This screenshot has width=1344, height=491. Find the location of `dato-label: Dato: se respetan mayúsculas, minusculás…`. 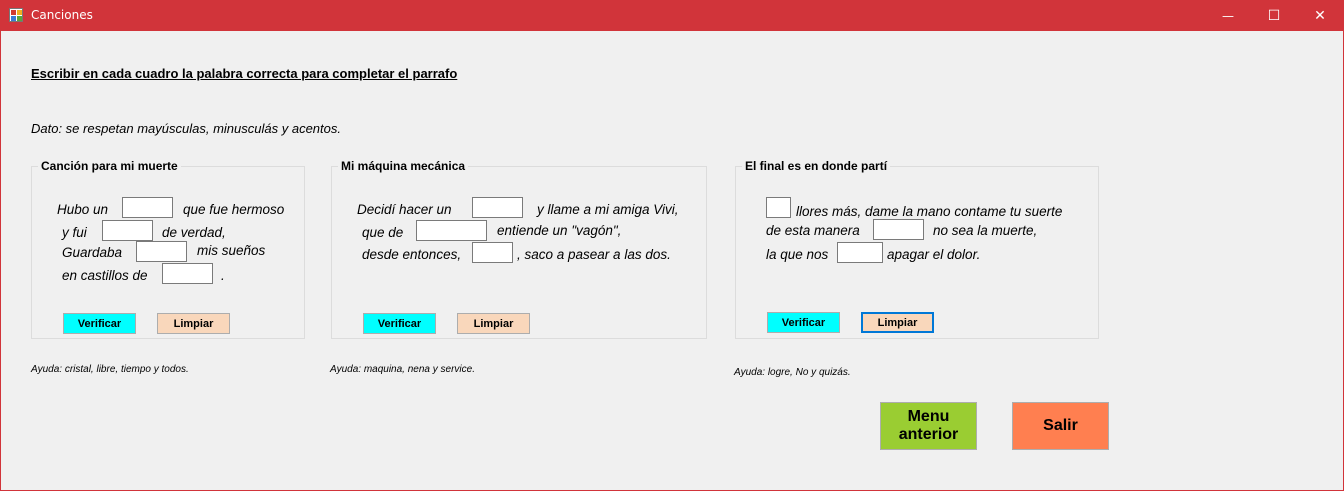

dato-label: Dato: se respetan mayúsculas, minusculás… is located at coordinates (186, 128).